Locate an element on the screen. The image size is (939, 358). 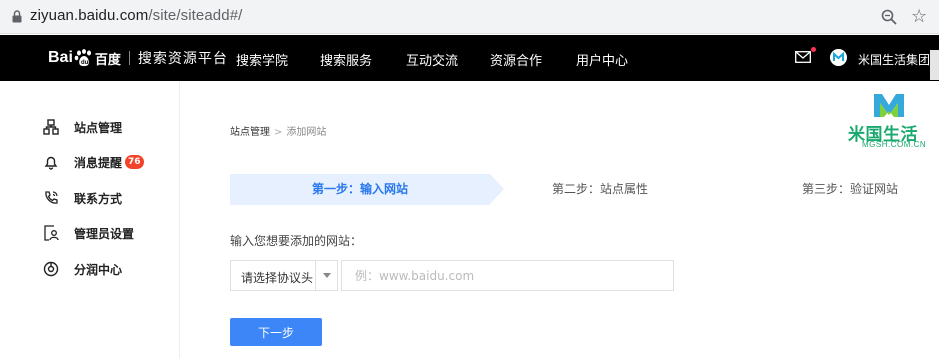
logo-separator is located at coordinates (129, 58).